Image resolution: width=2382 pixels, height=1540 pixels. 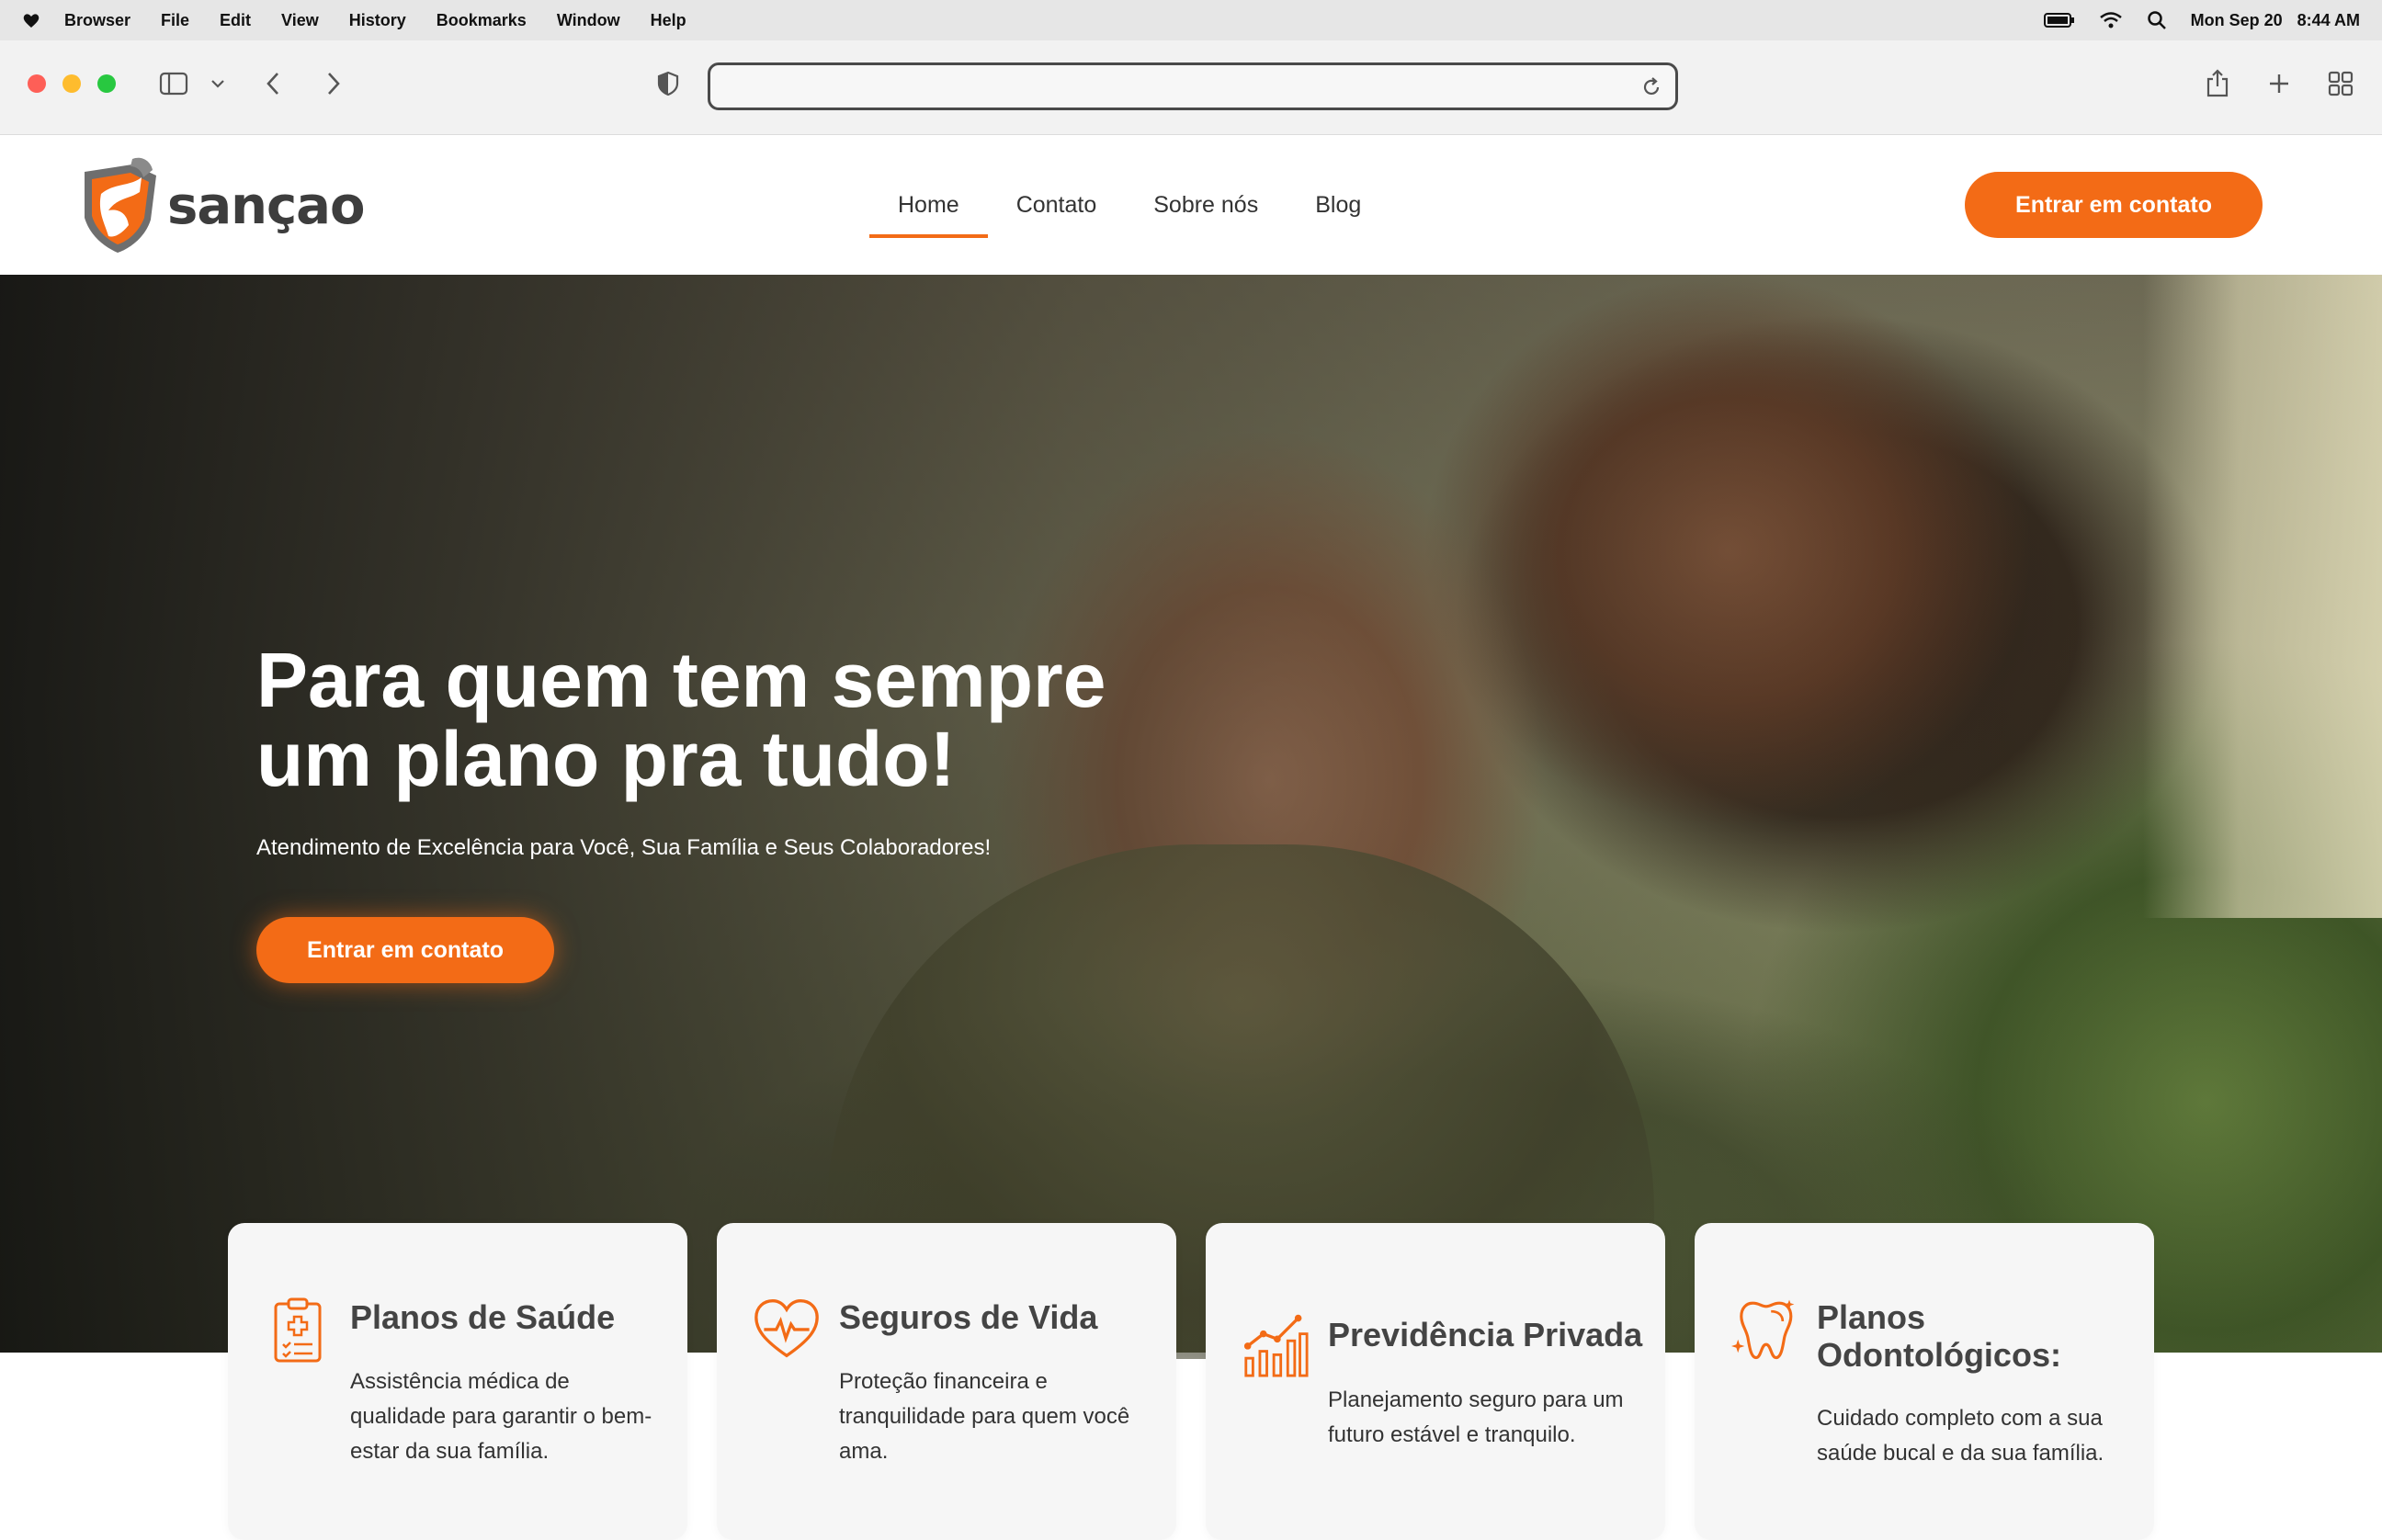 What do you see at coordinates (1206, 205) in the screenshot?
I see `nav-sobre-nos: Sobre nós` at bounding box center [1206, 205].